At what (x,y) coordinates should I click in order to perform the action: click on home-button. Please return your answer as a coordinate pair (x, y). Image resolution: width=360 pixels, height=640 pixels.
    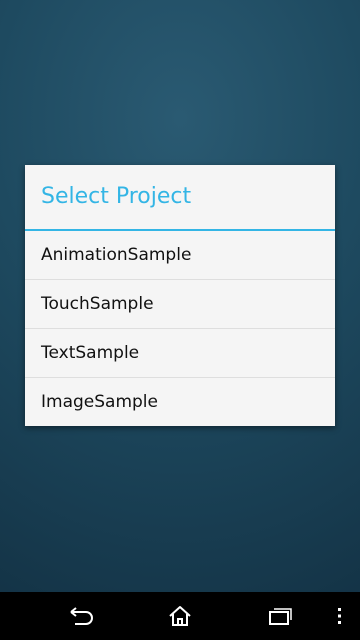
    Looking at the image, I should click on (180, 616).